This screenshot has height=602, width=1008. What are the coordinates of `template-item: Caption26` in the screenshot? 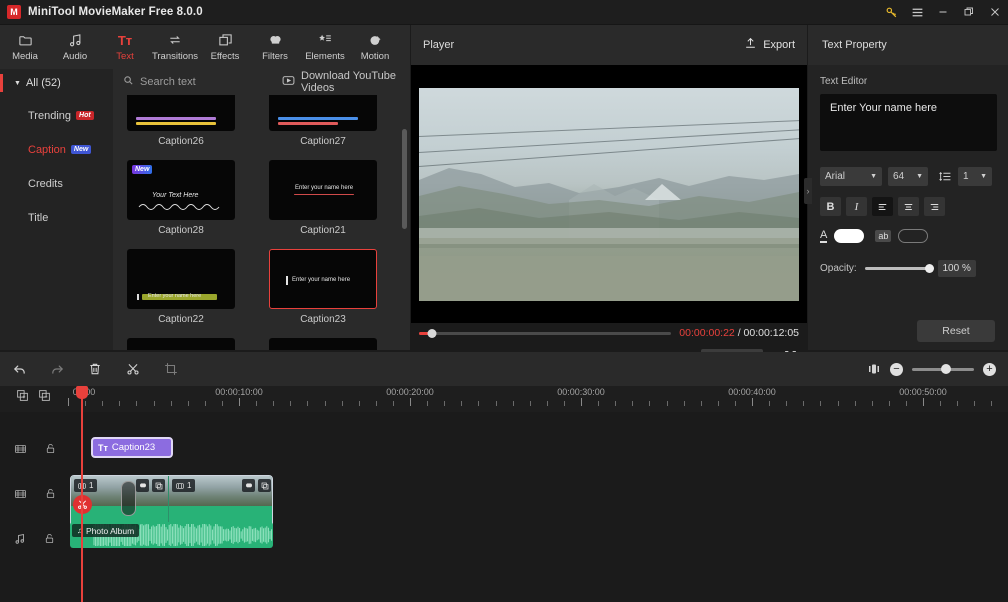 It's located at (181, 127).